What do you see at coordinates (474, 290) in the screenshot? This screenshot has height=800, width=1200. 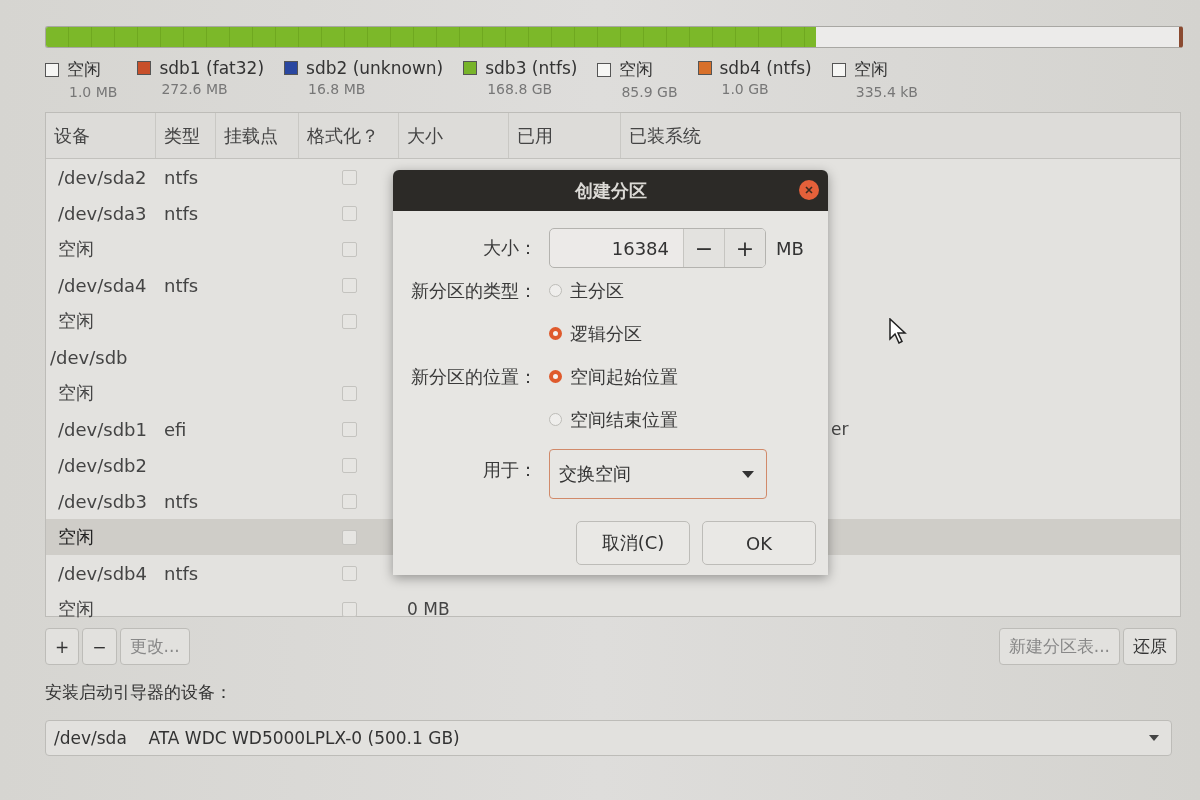 I see `partition-type-label: 新分区的类型：` at bounding box center [474, 290].